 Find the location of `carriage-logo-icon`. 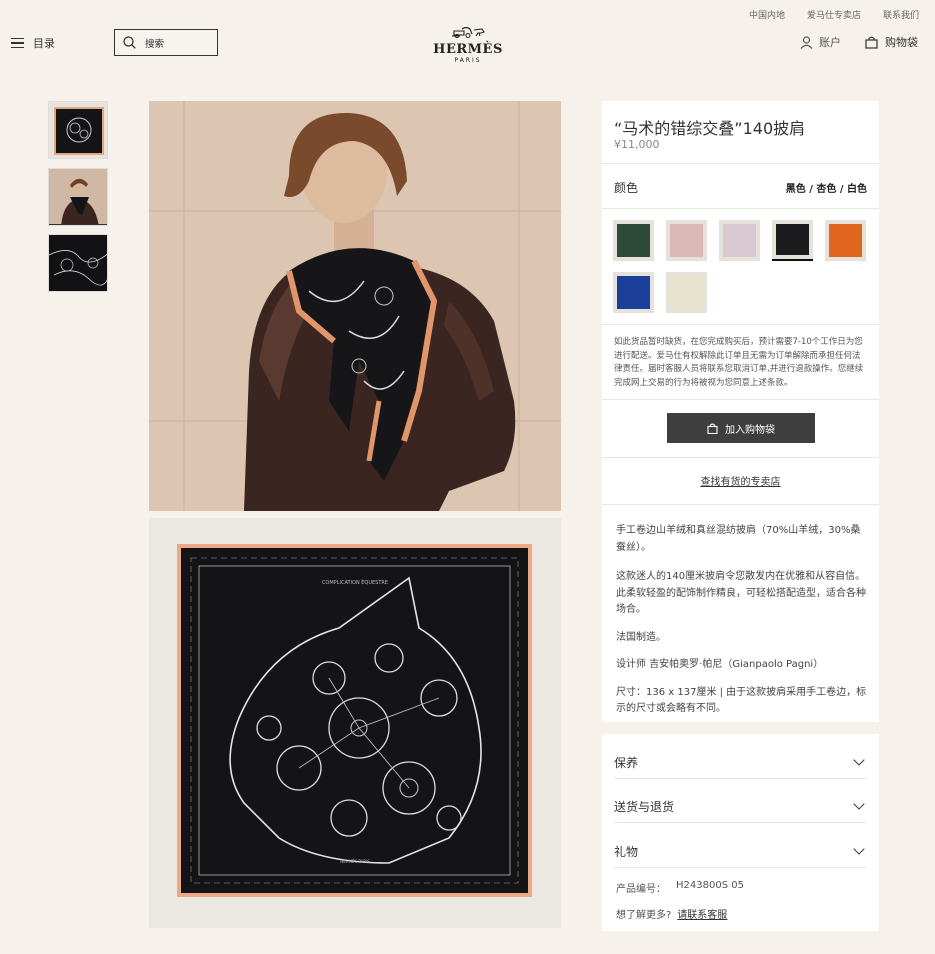

carriage-logo-icon is located at coordinates (468, 32).